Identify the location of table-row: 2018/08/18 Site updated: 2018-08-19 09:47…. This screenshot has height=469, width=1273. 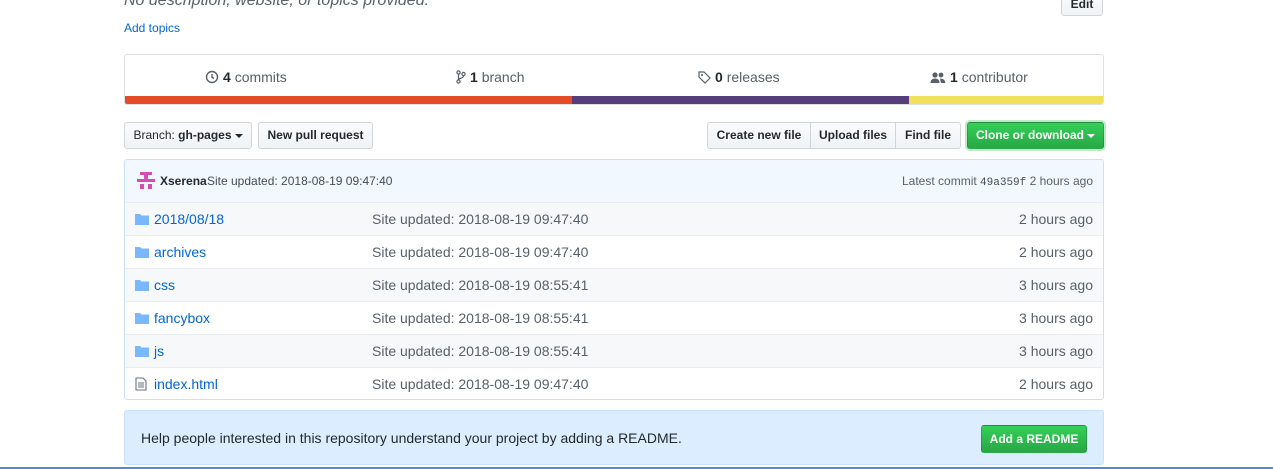
(614, 219).